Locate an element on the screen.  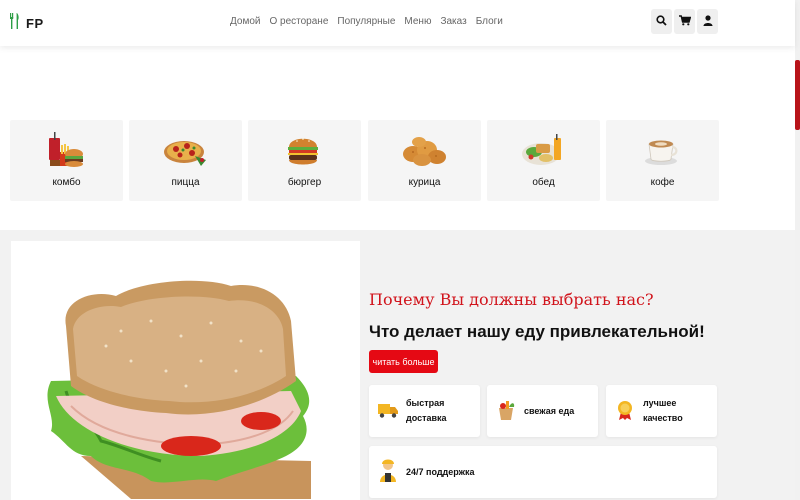
category-label: комбо is located at coordinates (66, 182).